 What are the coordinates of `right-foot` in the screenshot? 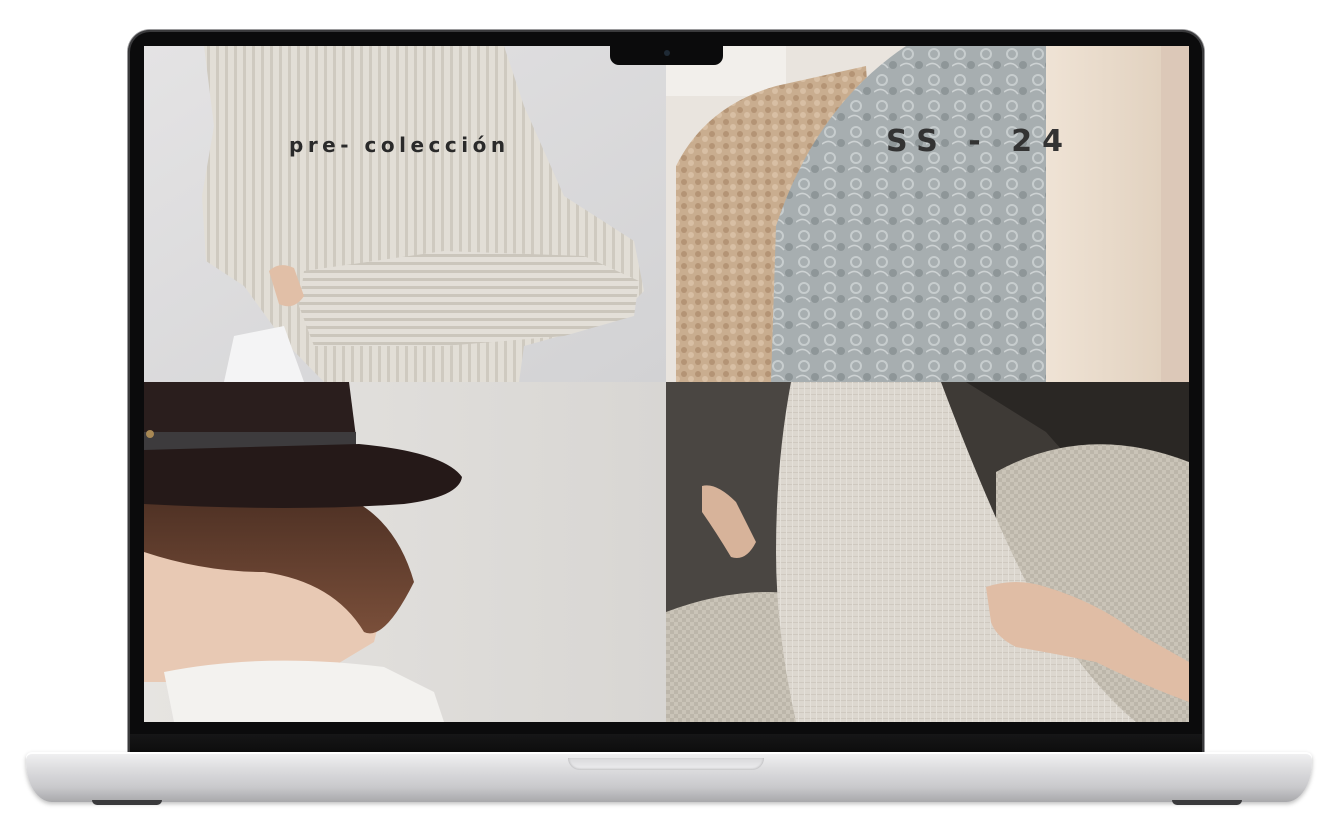 It's located at (1207, 802).